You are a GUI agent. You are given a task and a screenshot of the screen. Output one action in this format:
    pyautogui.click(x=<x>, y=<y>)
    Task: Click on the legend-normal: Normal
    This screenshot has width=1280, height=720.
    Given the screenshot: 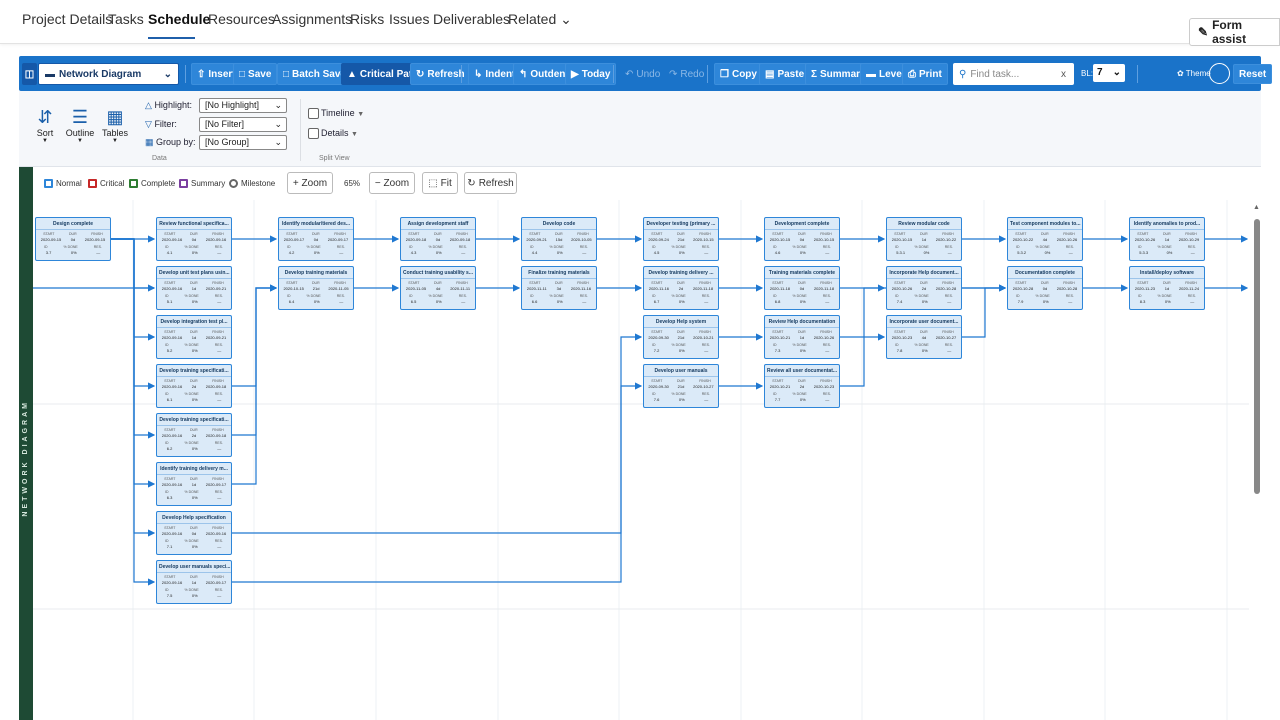 What is the action you would take?
    pyautogui.click(x=63, y=183)
    